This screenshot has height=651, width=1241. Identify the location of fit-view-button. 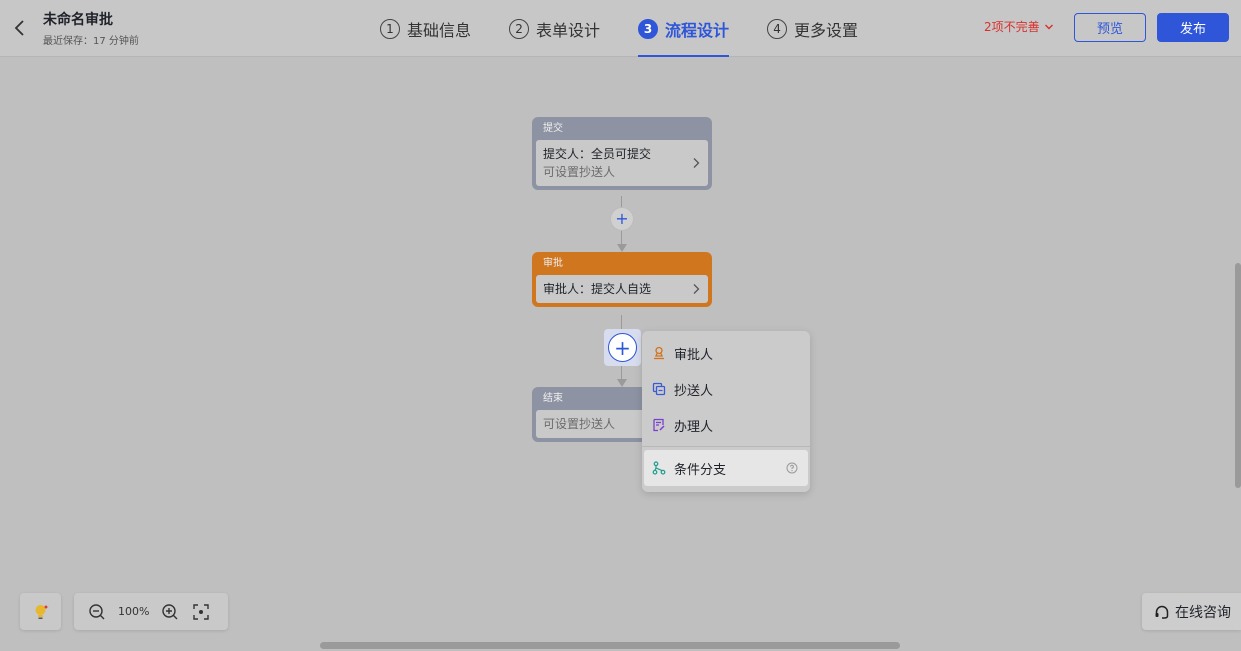
(201, 612).